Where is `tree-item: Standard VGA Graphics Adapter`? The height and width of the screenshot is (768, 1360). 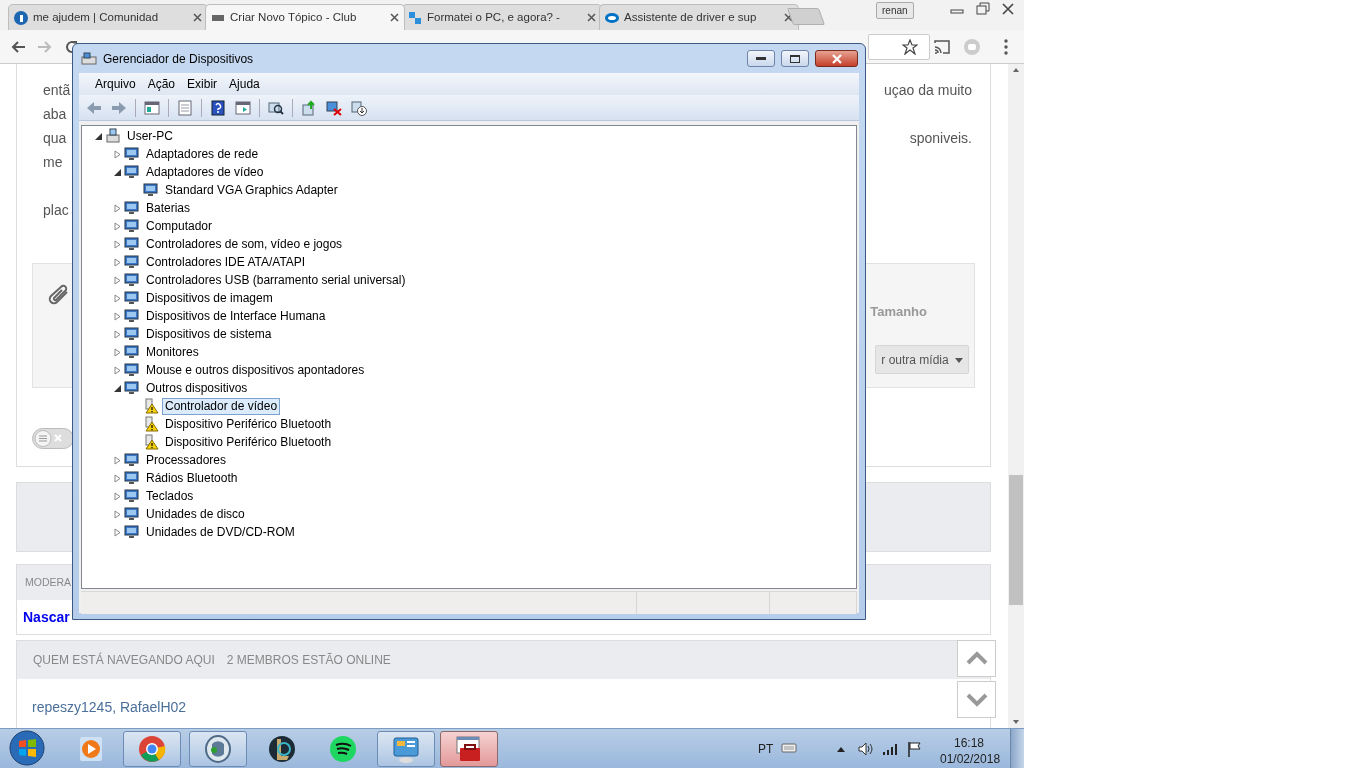 tree-item: Standard VGA Graphics Adapter is located at coordinates (251, 190).